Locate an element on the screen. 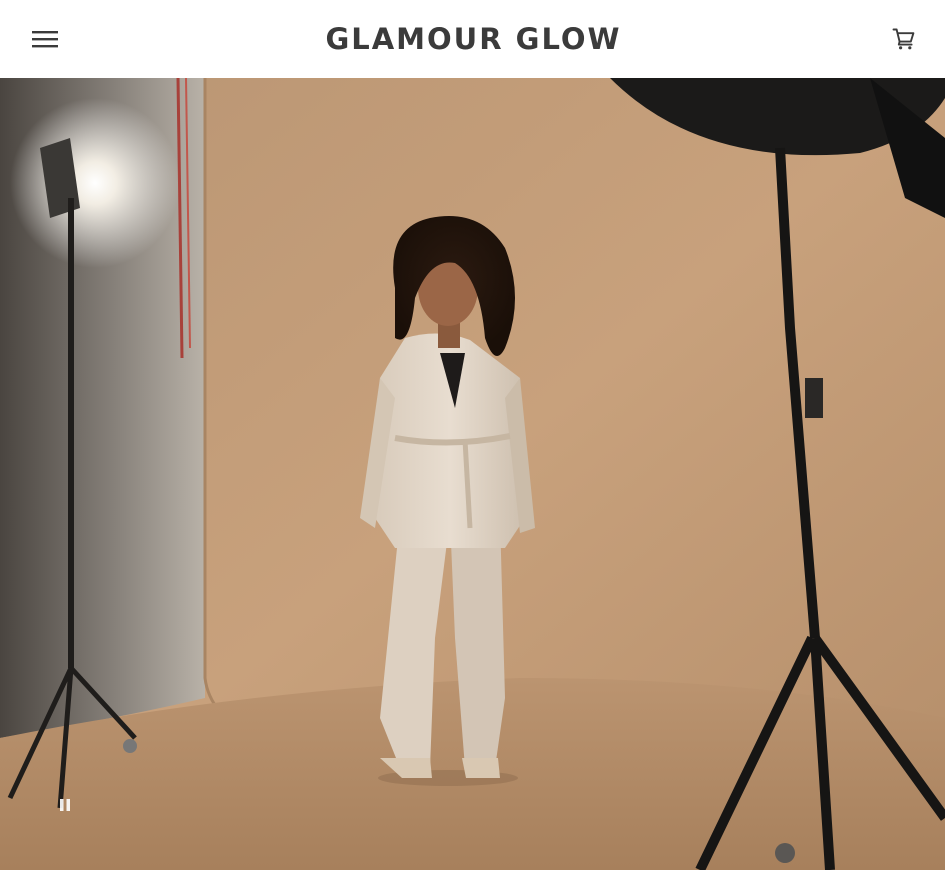 The width and height of the screenshot is (945, 870). brand-logo: GLAMOUR GLOW is located at coordinates (473, 39).